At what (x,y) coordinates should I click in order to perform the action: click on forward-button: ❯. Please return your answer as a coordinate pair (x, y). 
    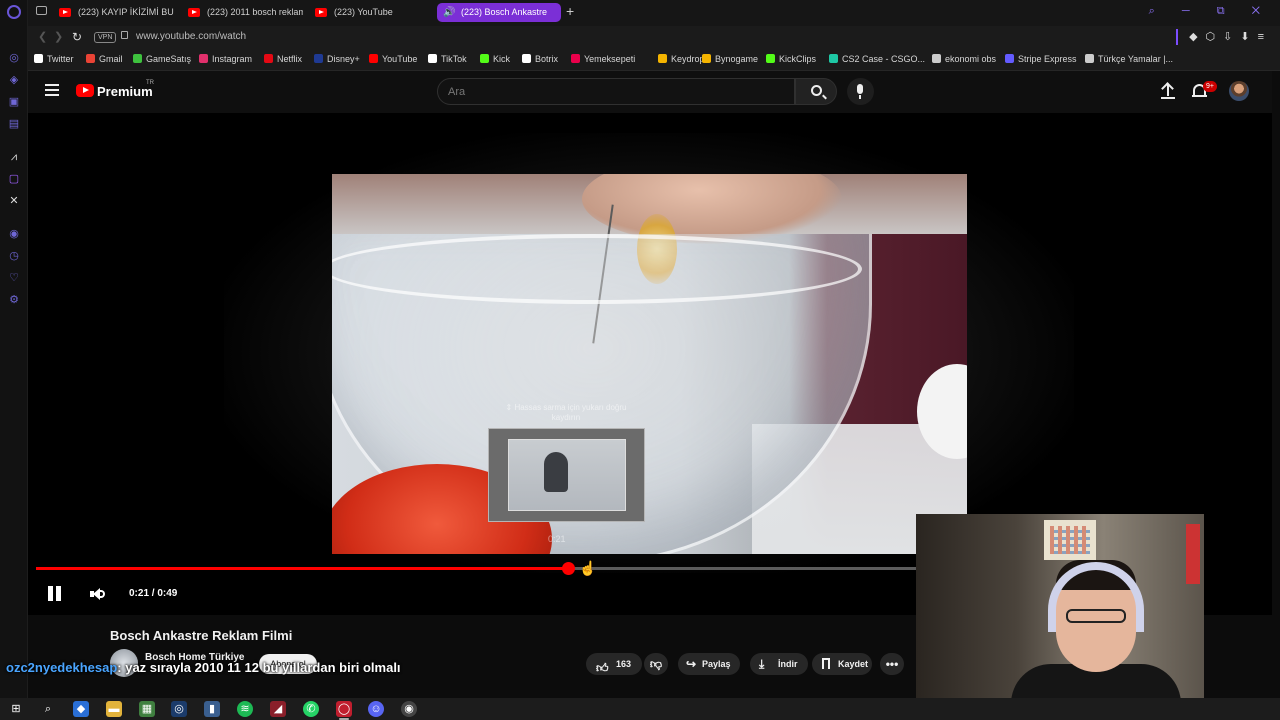
    Looking at the image, I should click on (58, 36).